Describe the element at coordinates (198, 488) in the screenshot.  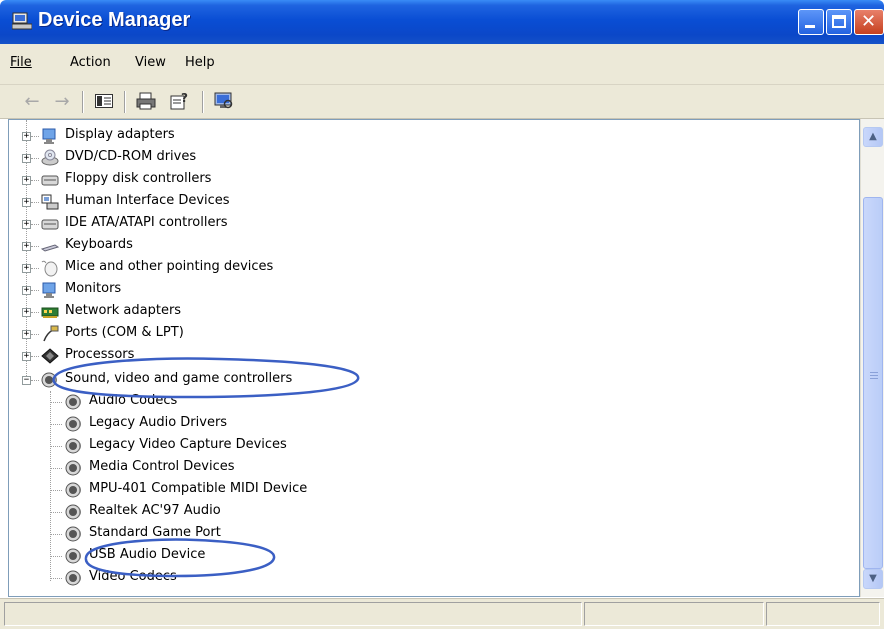
I see `tree-item-label: MPU-401 Compatible MIDI Device` at that location.